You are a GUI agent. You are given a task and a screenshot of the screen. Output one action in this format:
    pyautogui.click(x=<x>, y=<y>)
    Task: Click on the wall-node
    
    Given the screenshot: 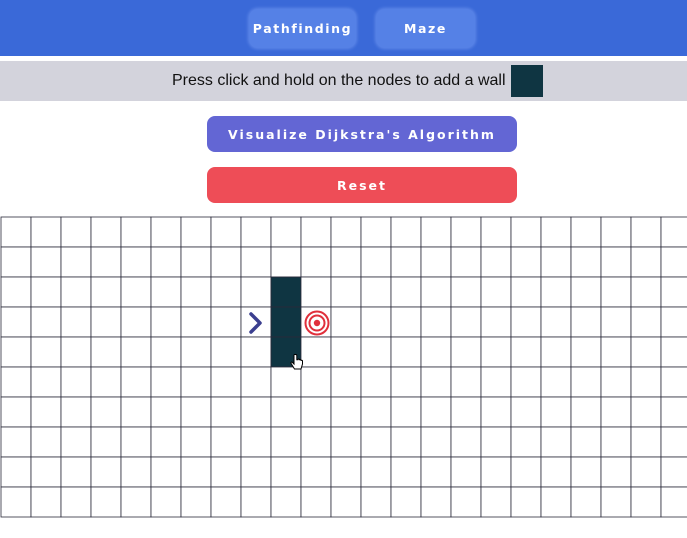 What is the action you would take?
    pyautogui.click(x=286, y=292)
    